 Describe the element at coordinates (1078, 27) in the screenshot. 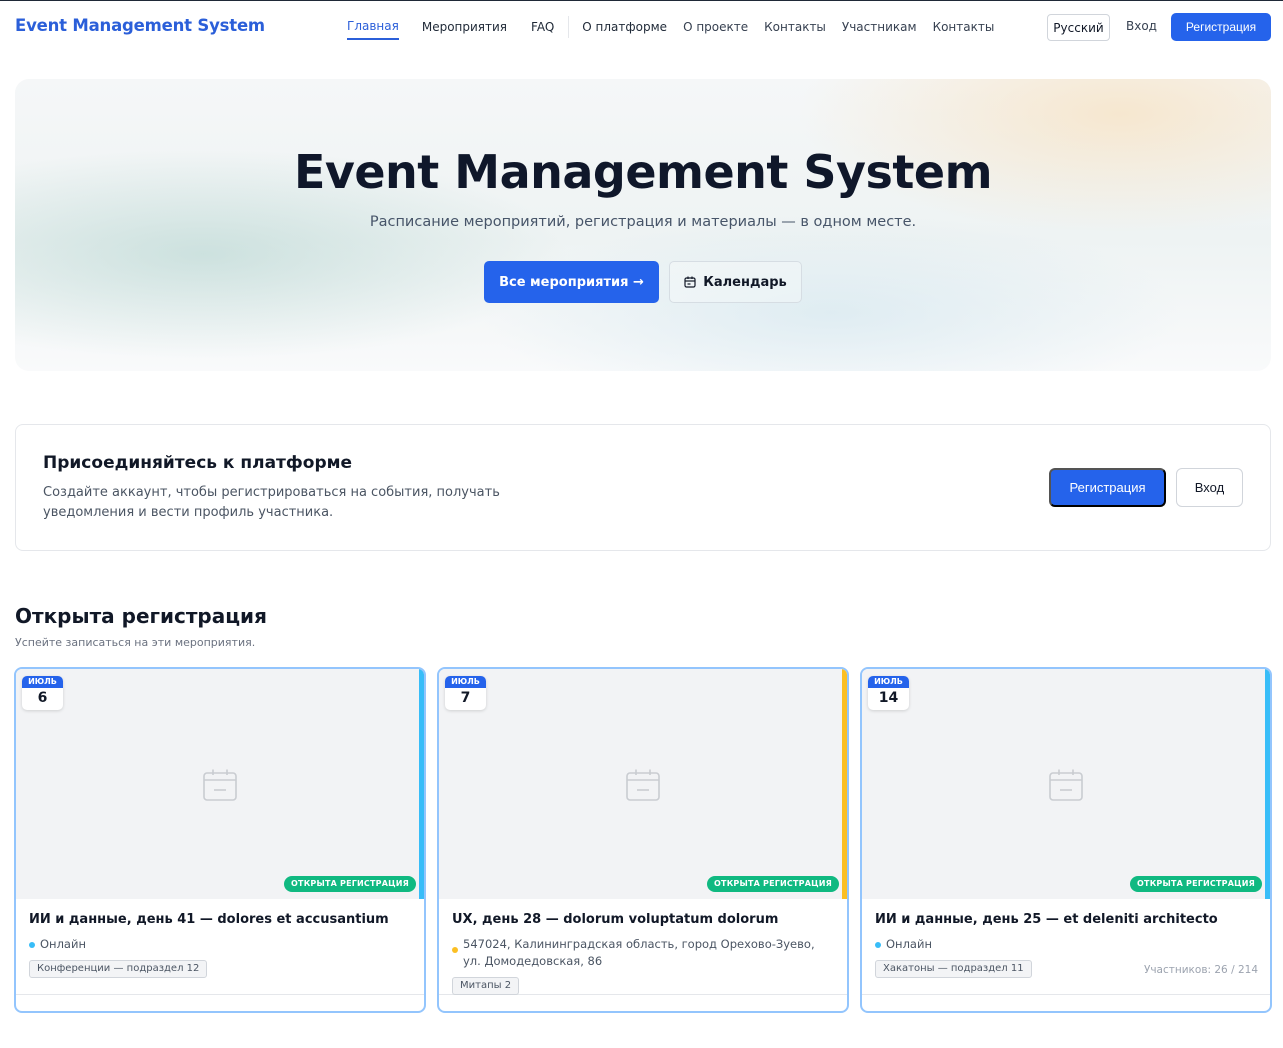

I see `language-selector: Русский` at that location.